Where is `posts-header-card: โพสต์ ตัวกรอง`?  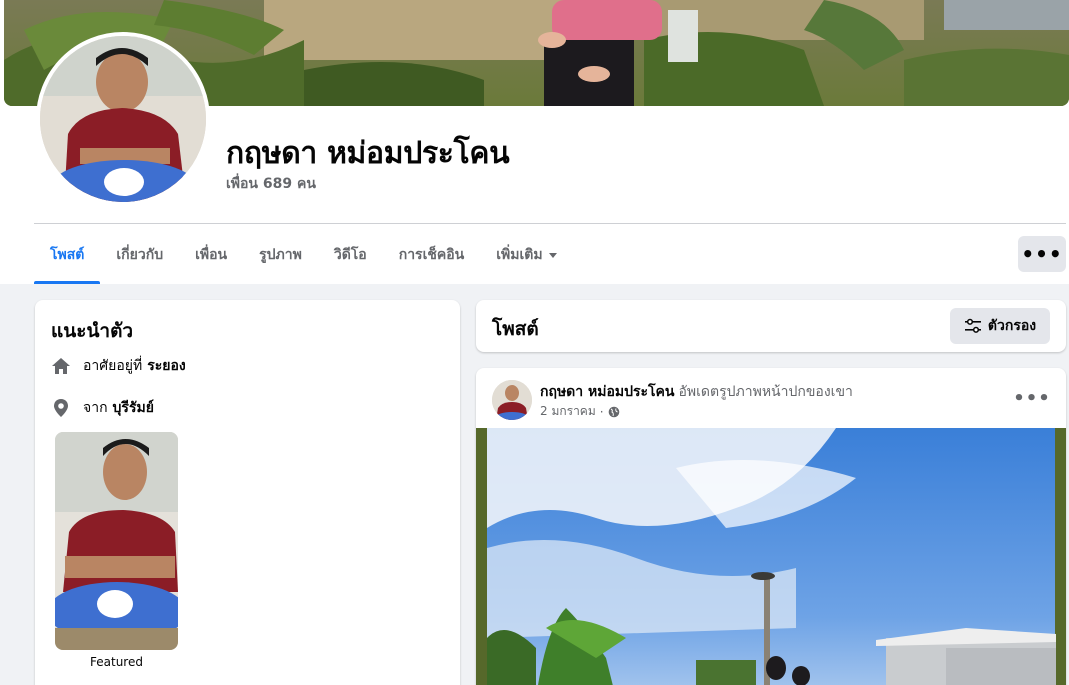 posts-header-card: โพสต์ ตัวกรอง is located at coordinates (771, 326).